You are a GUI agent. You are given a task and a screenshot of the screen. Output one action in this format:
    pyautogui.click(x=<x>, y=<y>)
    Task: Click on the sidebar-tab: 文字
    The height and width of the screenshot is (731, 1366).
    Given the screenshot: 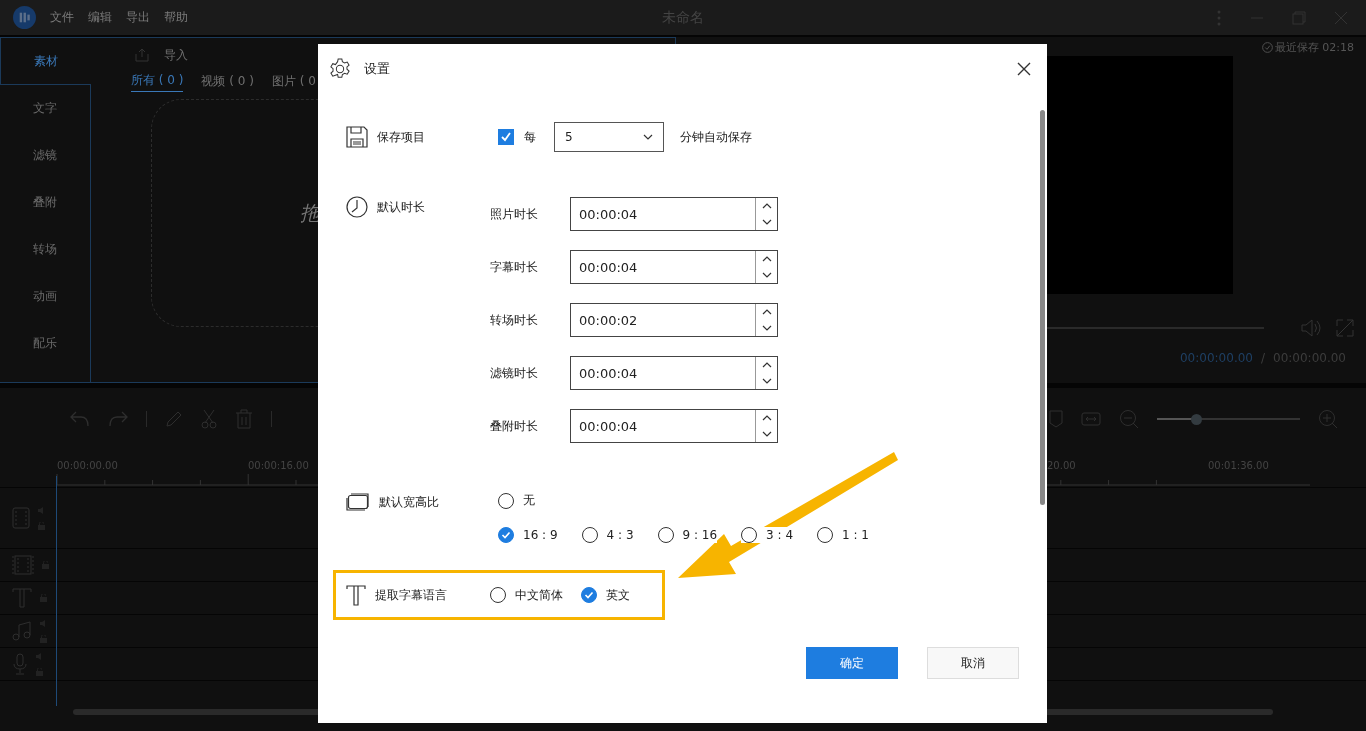 What is the action you would take?
    pyautogui.click(x=45, y=108)
    